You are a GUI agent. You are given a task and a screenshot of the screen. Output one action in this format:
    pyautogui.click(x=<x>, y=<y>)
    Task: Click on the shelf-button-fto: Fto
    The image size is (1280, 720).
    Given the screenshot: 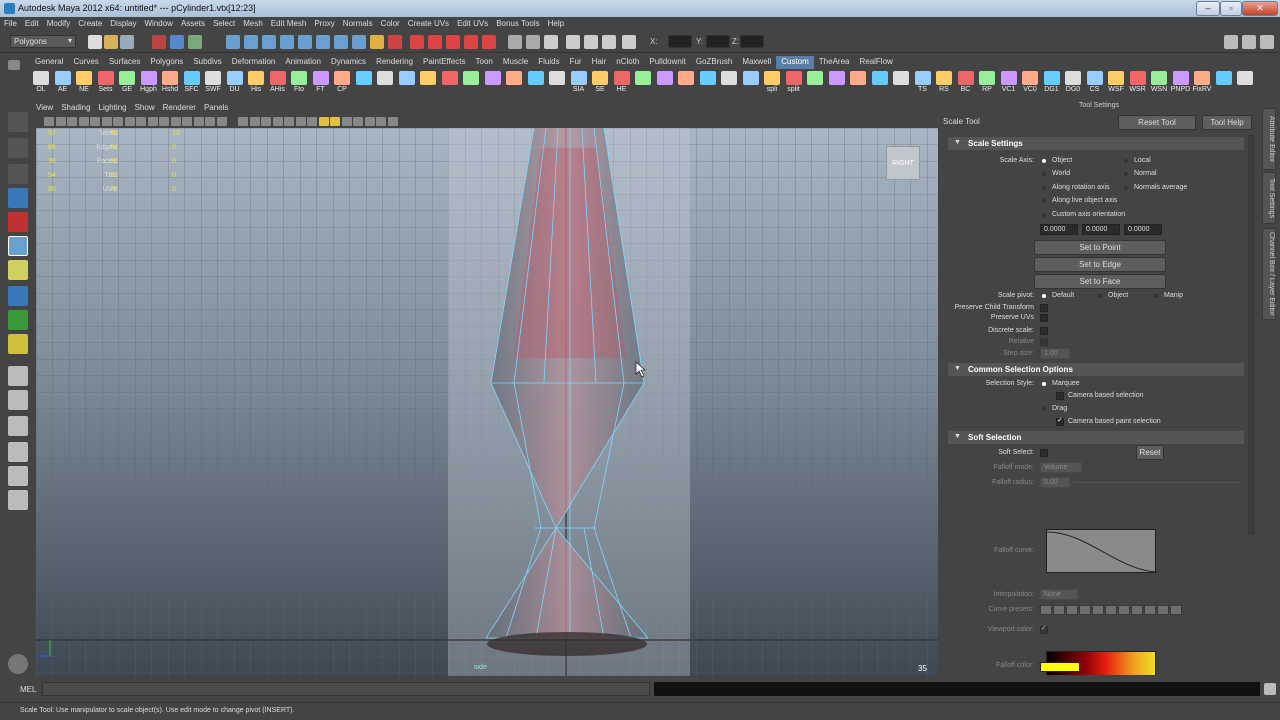 What is the action you would take?
    pyautogui.click(x=299, y=82)
    